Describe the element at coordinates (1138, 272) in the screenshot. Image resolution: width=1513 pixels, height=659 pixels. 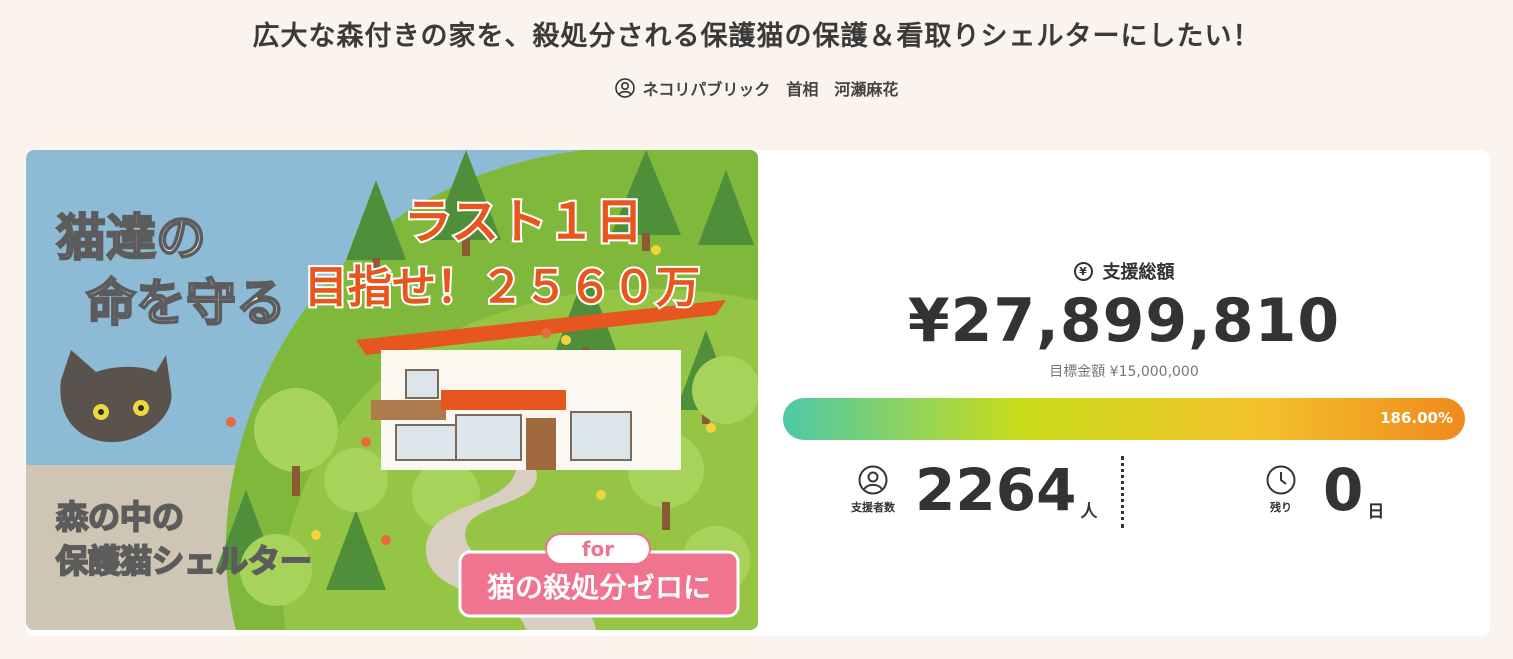
I see `total-label: 支援総額` at that location.